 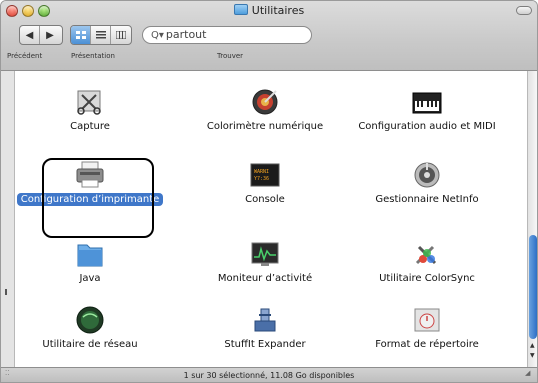 I want to click on activity-monitor-icon, so click(x=265, y=254).